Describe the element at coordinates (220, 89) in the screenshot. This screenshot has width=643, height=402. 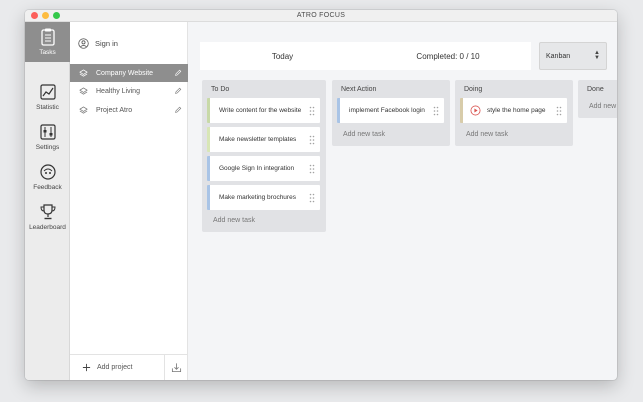
I see `column-title: To Do` at that location.